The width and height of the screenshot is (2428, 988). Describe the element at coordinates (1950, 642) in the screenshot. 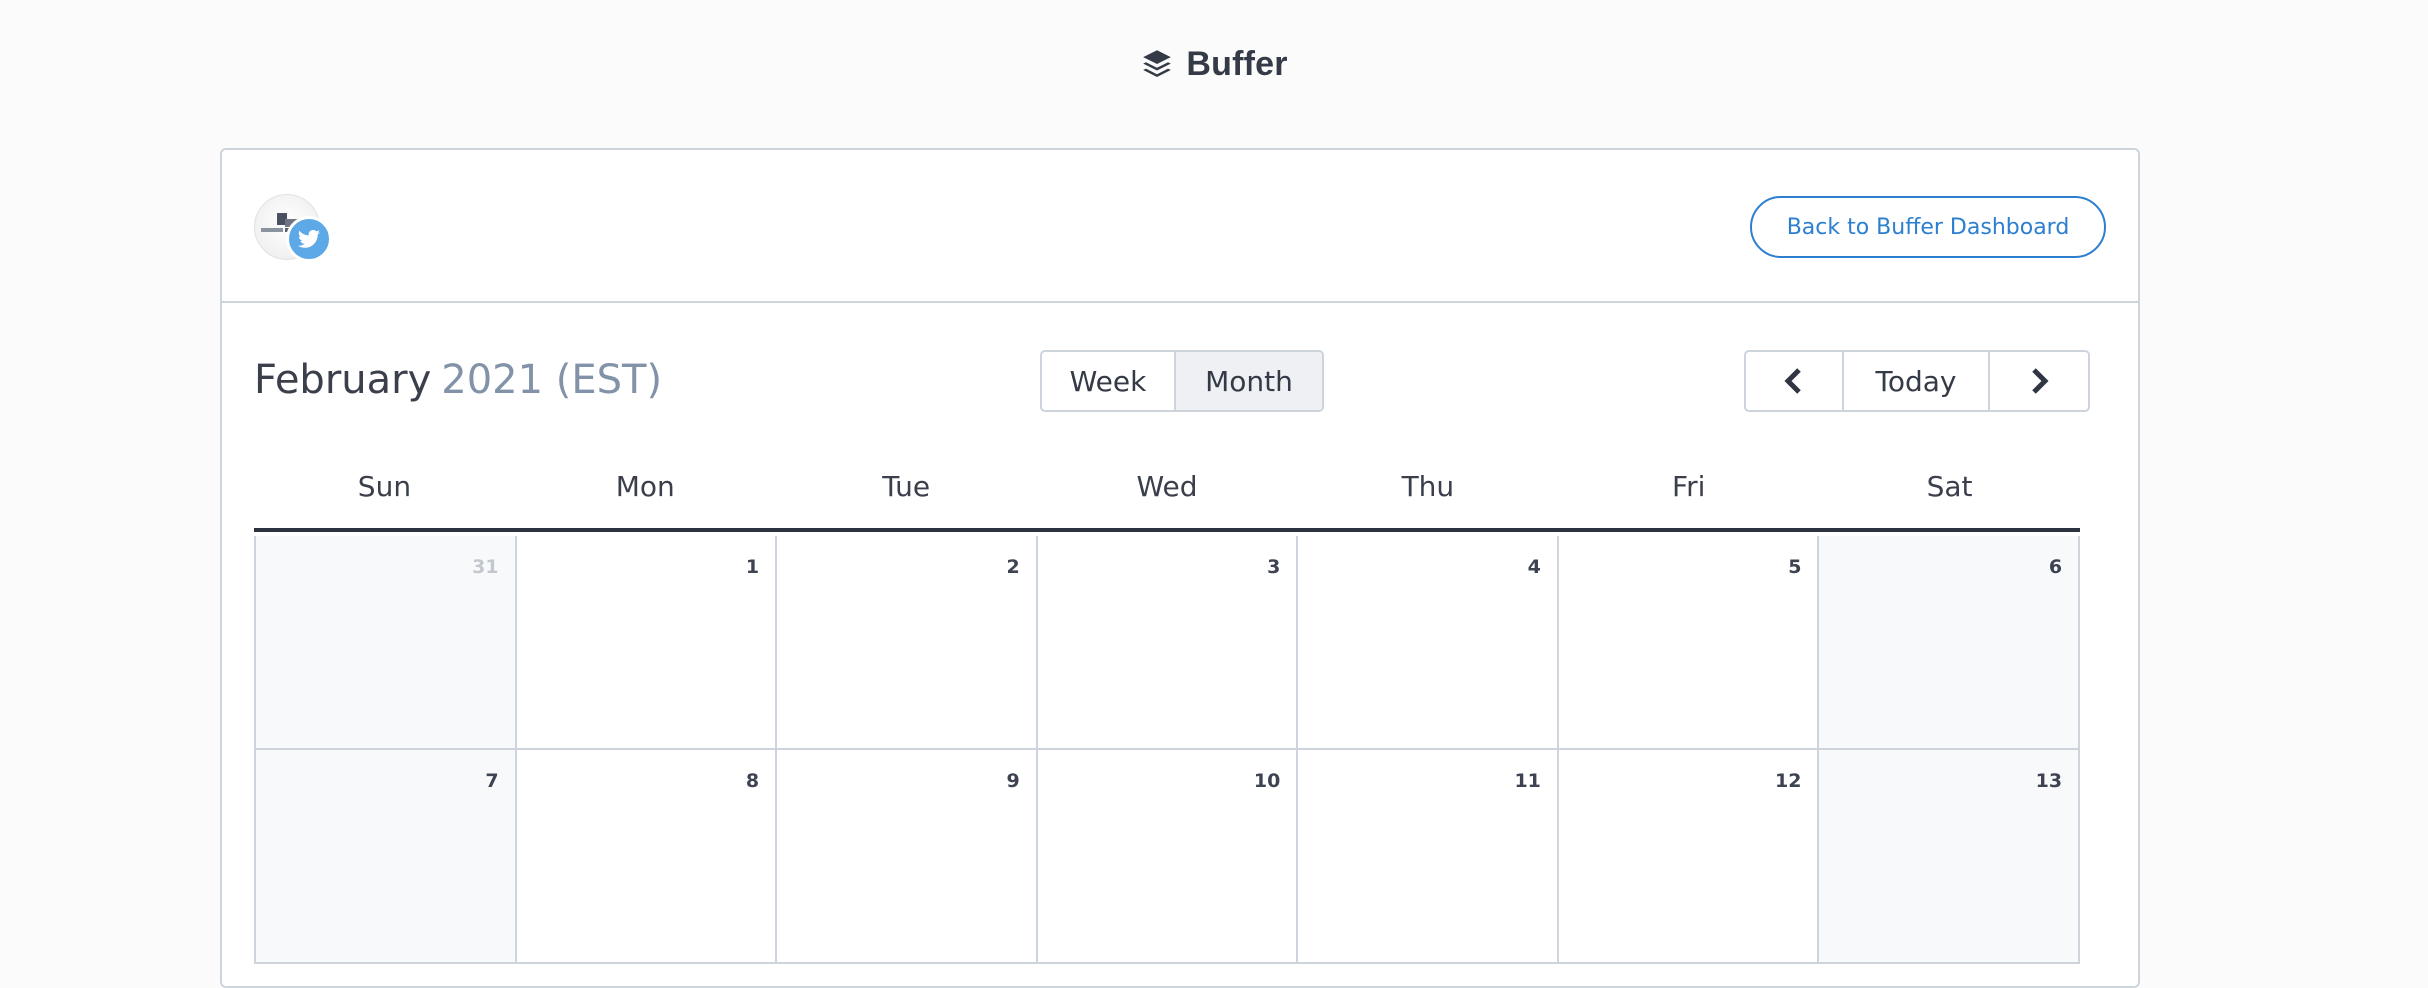

I see `day-cell: 6` at that location.